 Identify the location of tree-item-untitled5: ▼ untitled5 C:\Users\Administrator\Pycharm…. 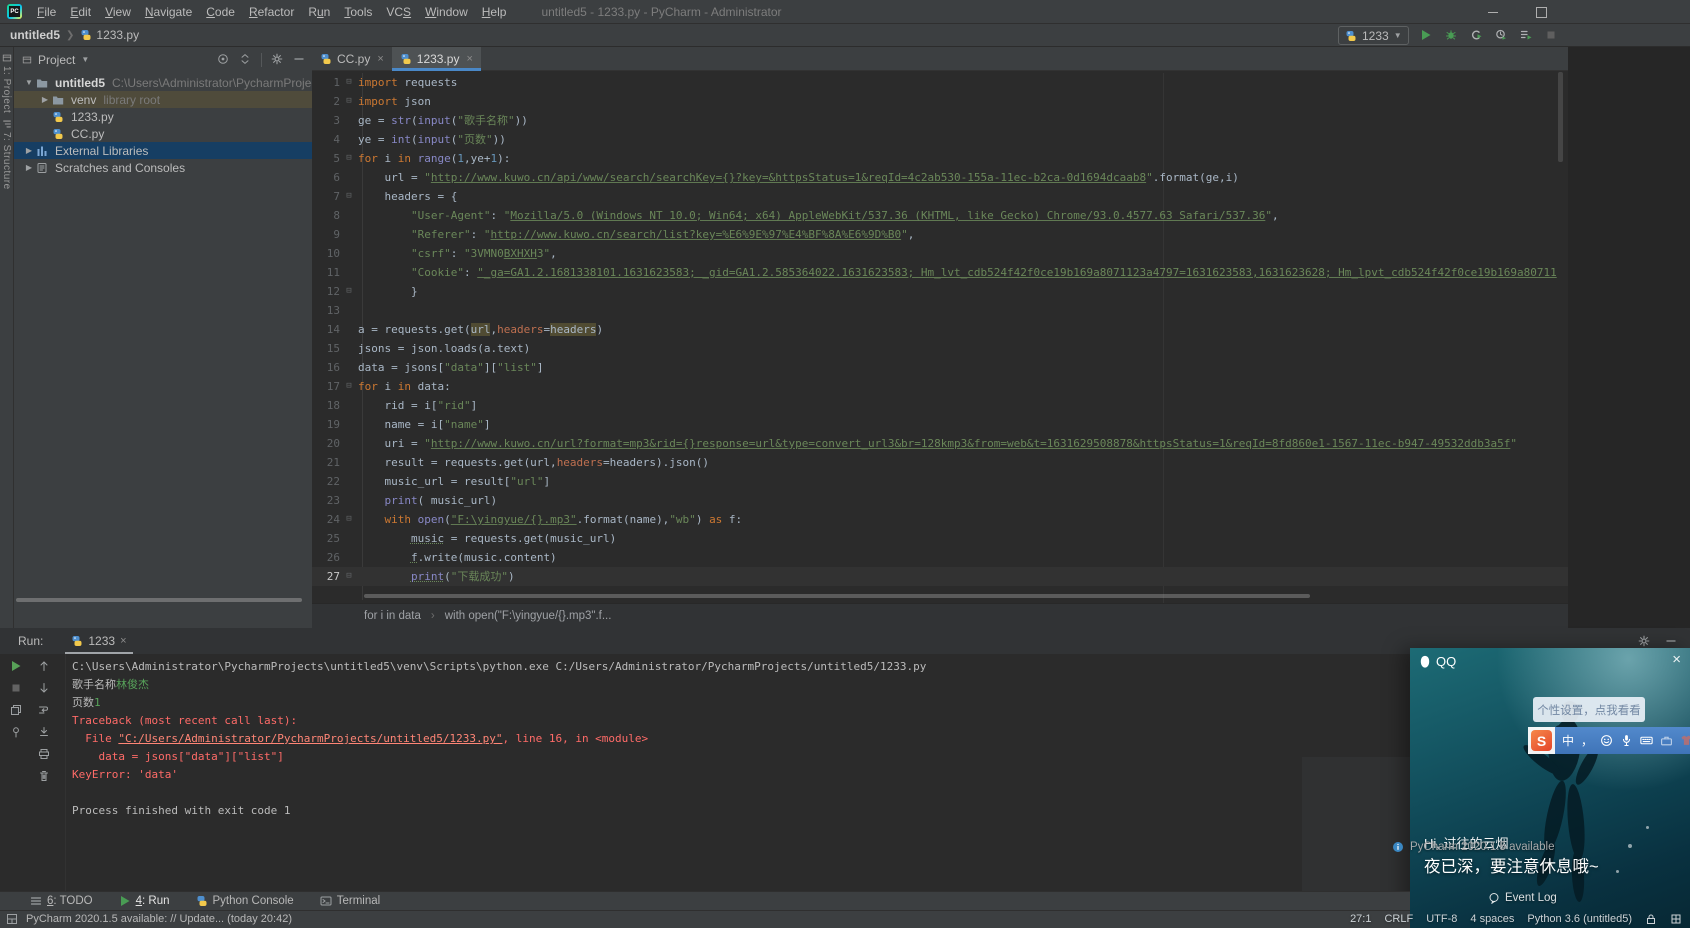
(163, 82).